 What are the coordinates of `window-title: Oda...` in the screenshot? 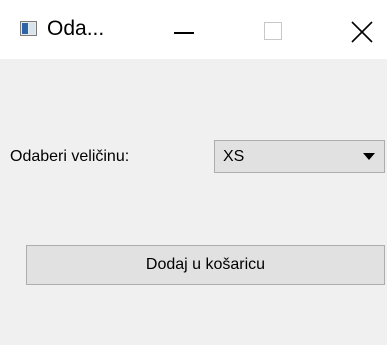 It's located at (76, 28).